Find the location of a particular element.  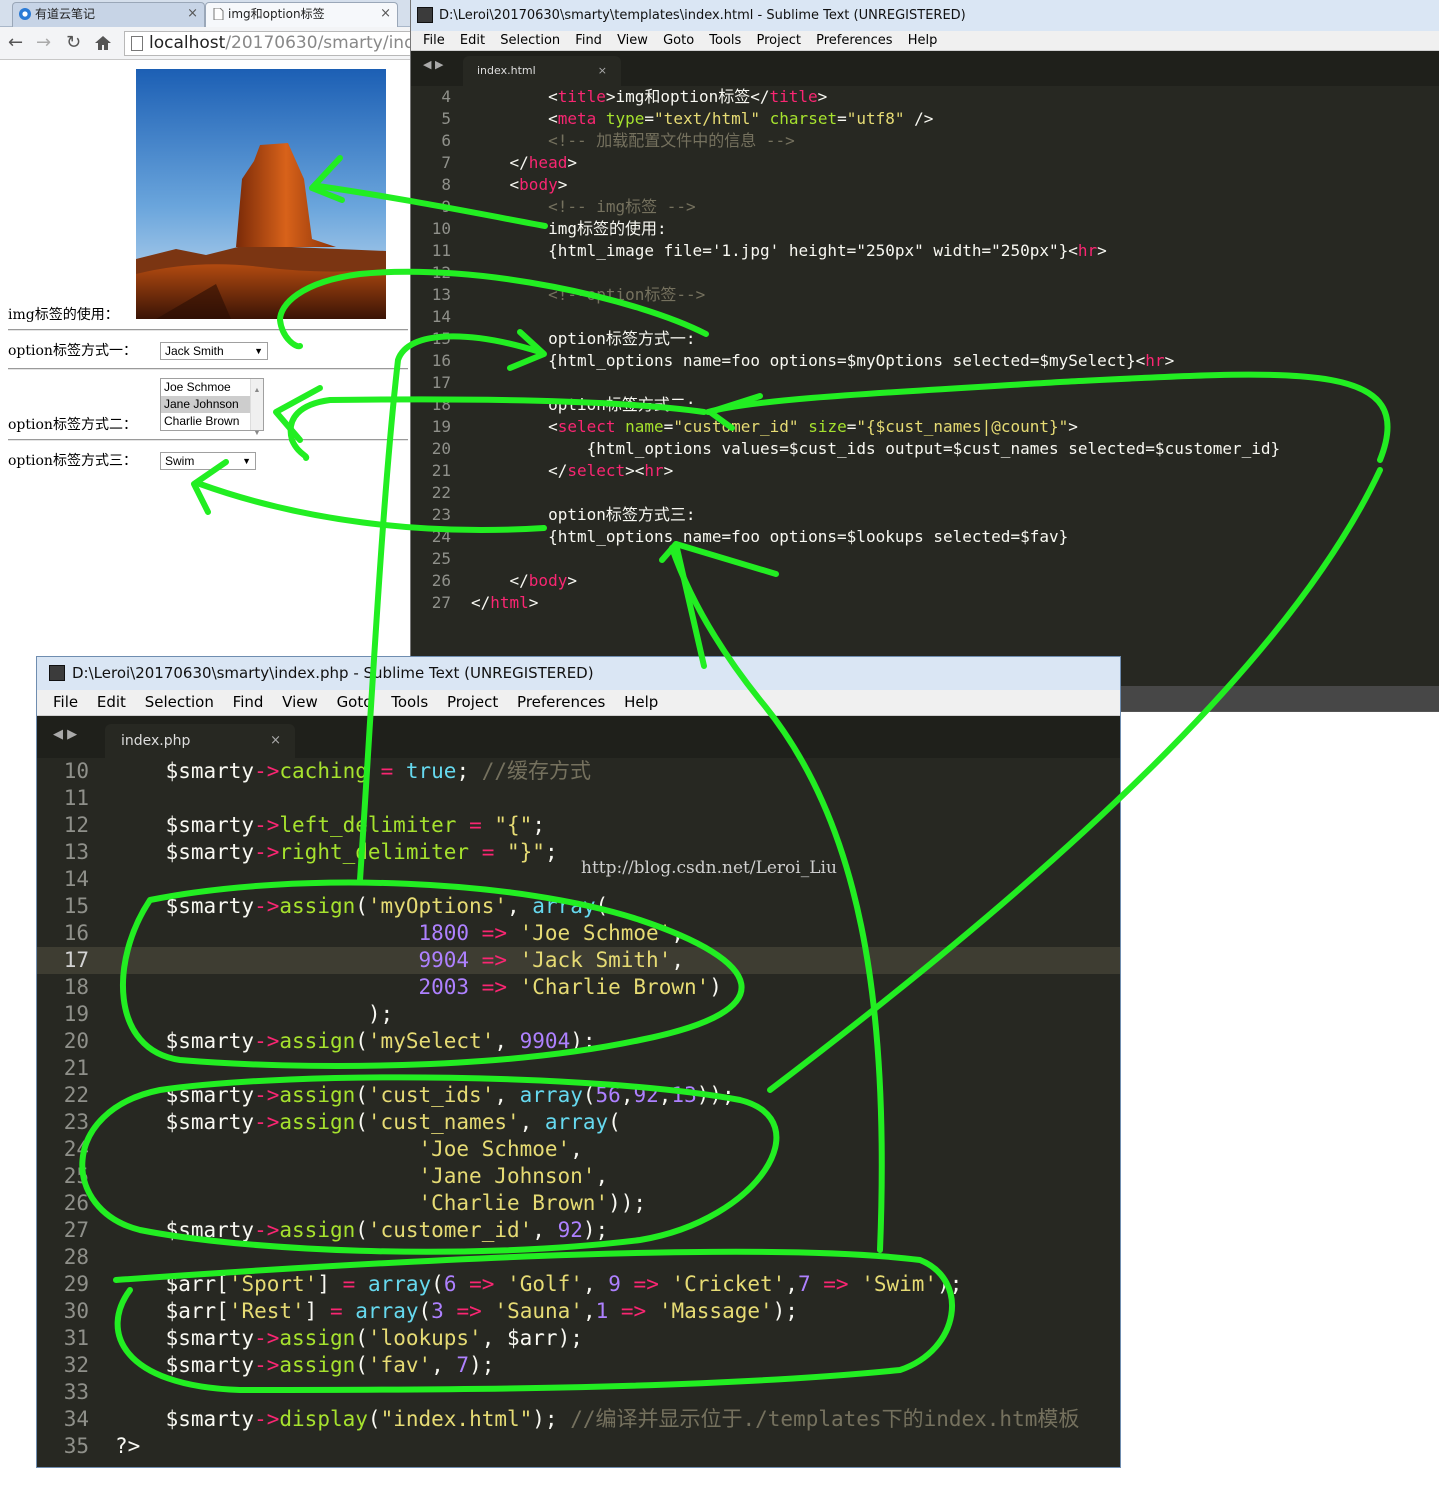

code-text: $smarty->assign('mySelect', 9904); is located at coordinates (355, 1041).